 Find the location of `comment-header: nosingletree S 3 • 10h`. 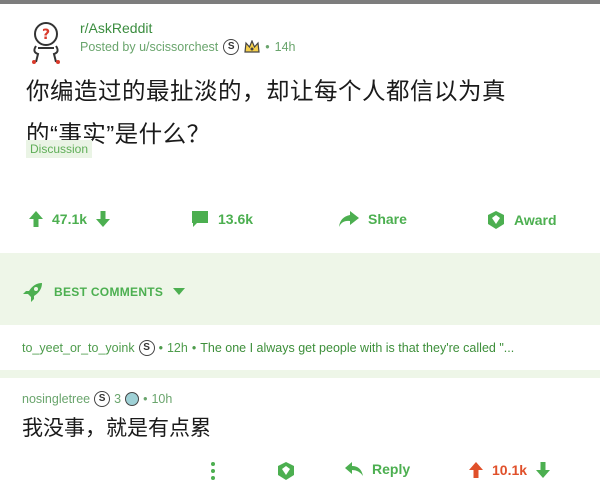

comment-header: nosingletree S 3 • 10h is located at coordinates (97, 399).